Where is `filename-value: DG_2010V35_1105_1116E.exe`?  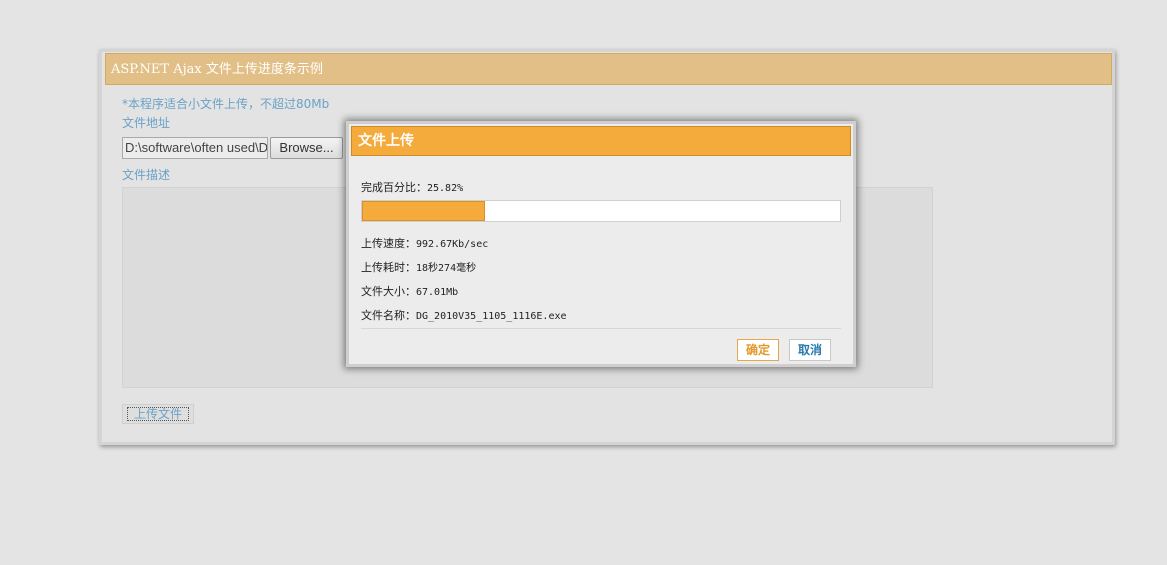 filename-value: DG_2010V35_1105_1116E.exe is located at coordinates (491, 316).